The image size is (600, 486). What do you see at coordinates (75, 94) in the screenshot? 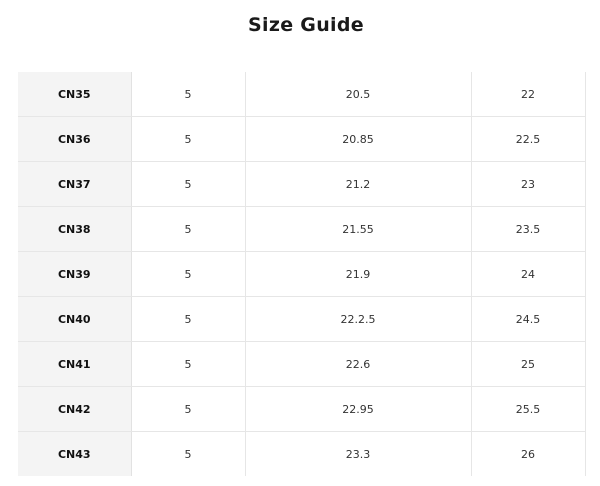
I see `size-label-cell: CN35` at bounding box center [75, 94].